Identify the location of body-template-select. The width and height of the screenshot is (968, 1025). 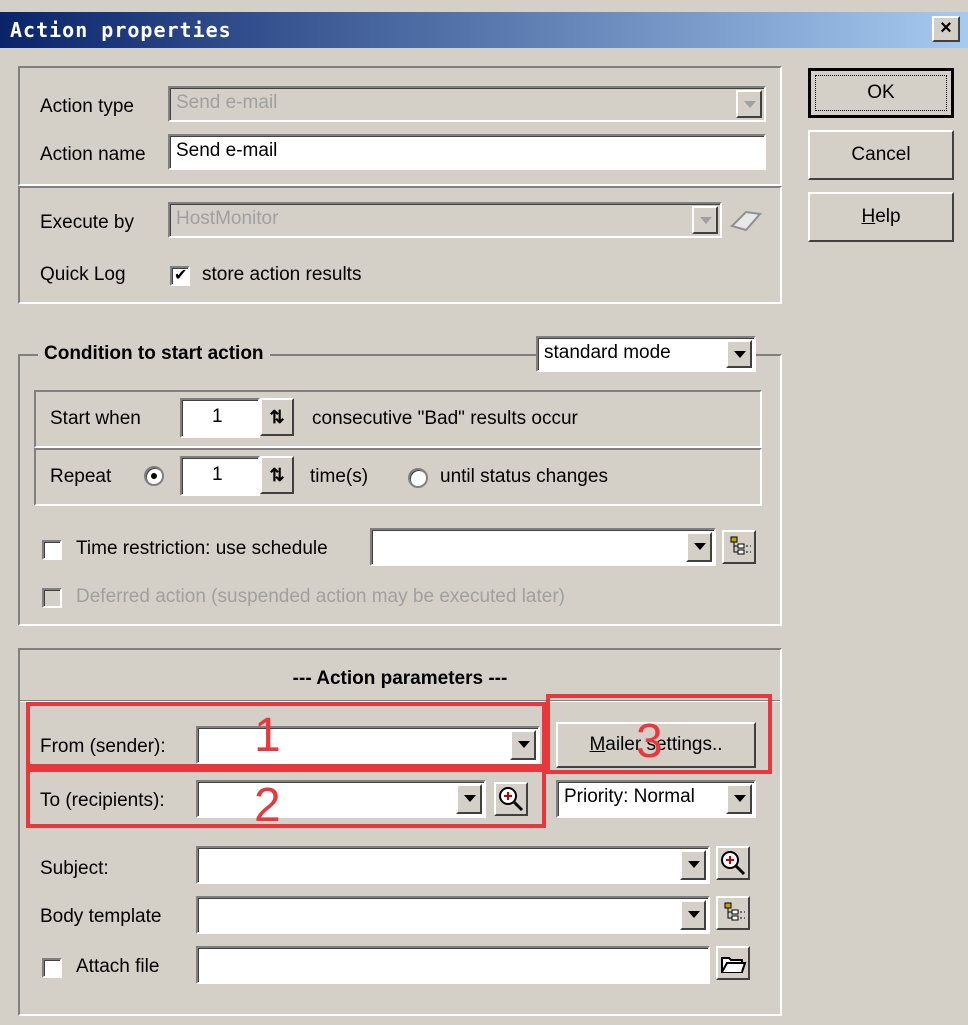
(453, 915).